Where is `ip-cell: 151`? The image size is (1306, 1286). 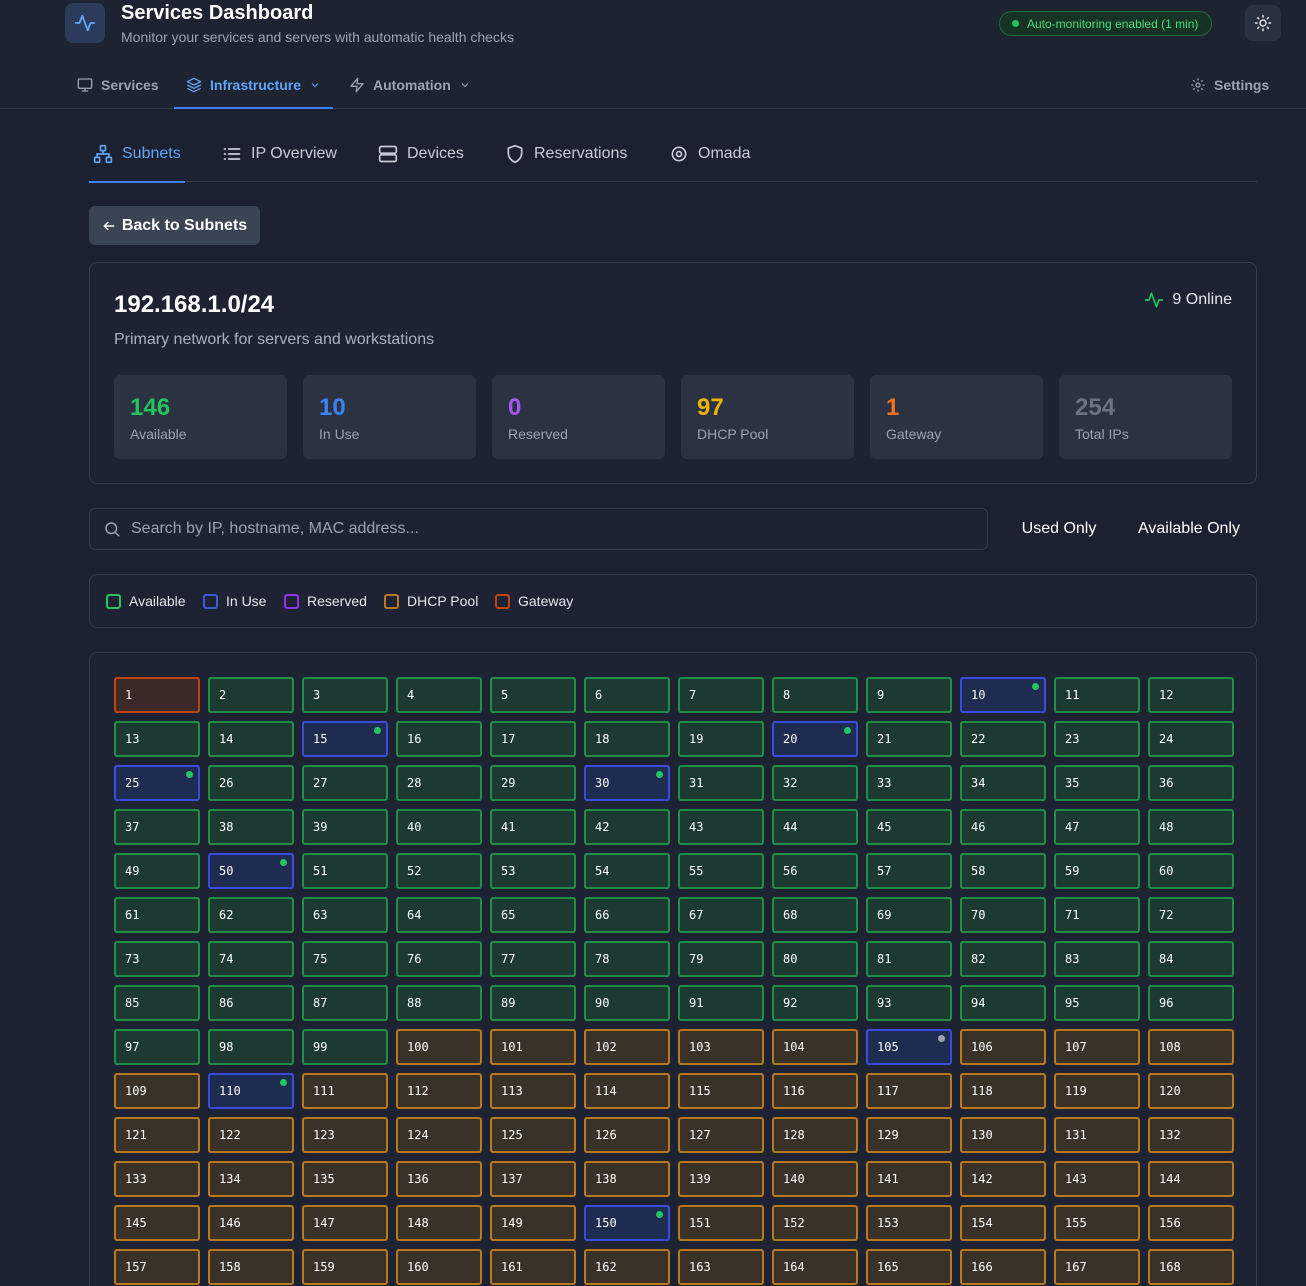 ip-cell: 151 is located at coordinates (721, 1223).